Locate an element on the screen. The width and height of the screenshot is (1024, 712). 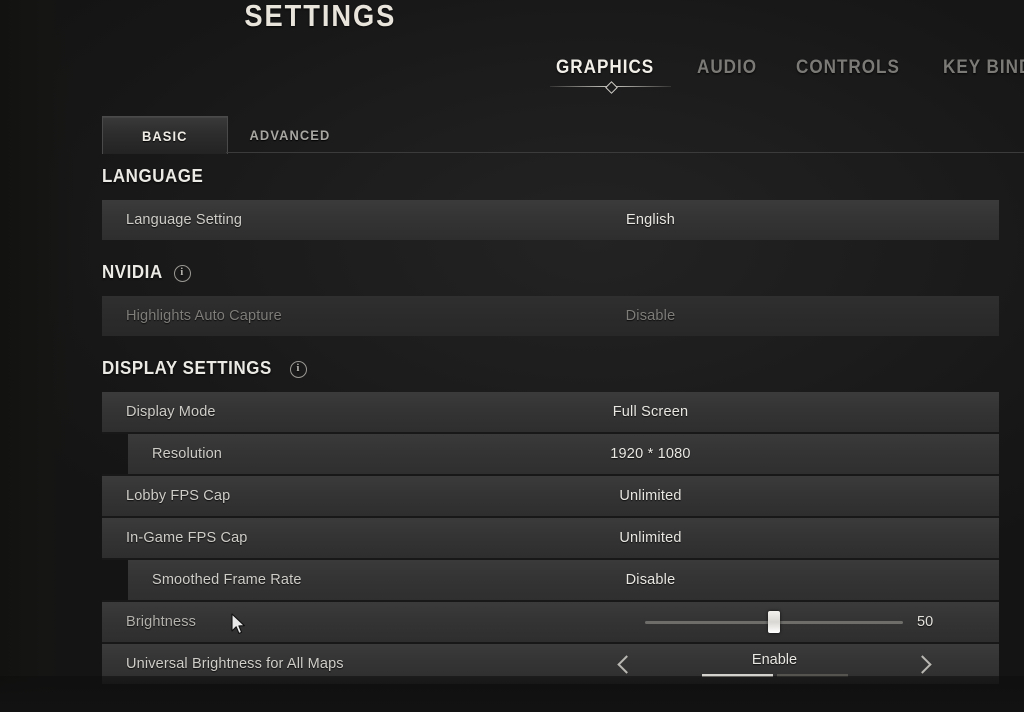
brightness-slider-thumb is located at coordinates (774, 622).